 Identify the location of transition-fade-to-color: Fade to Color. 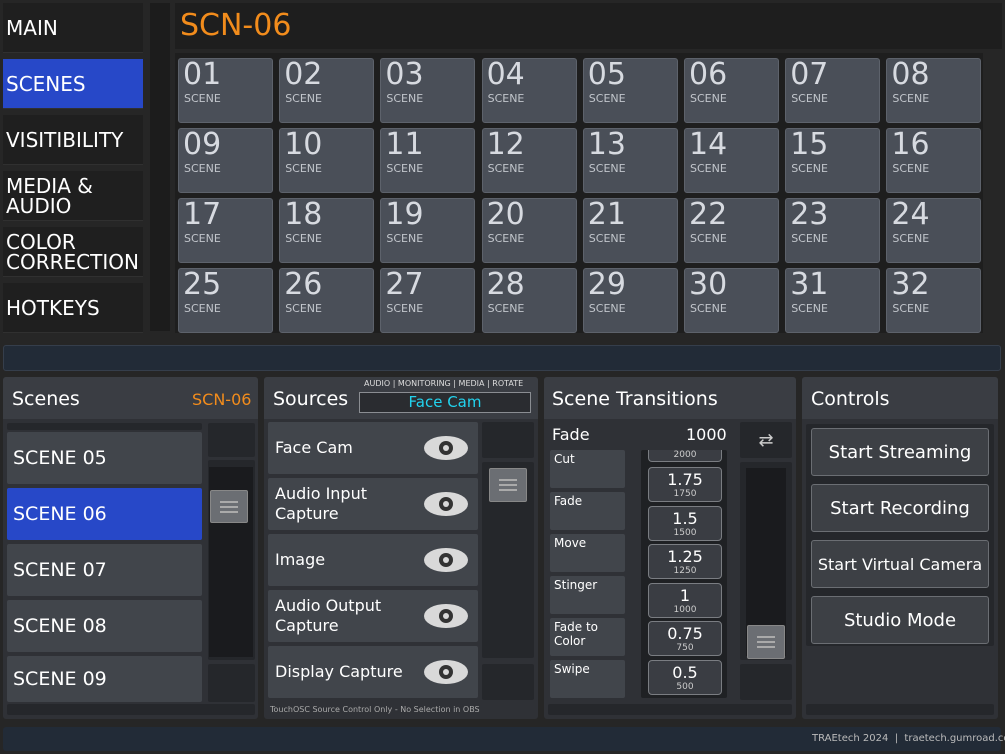
(587, 637).